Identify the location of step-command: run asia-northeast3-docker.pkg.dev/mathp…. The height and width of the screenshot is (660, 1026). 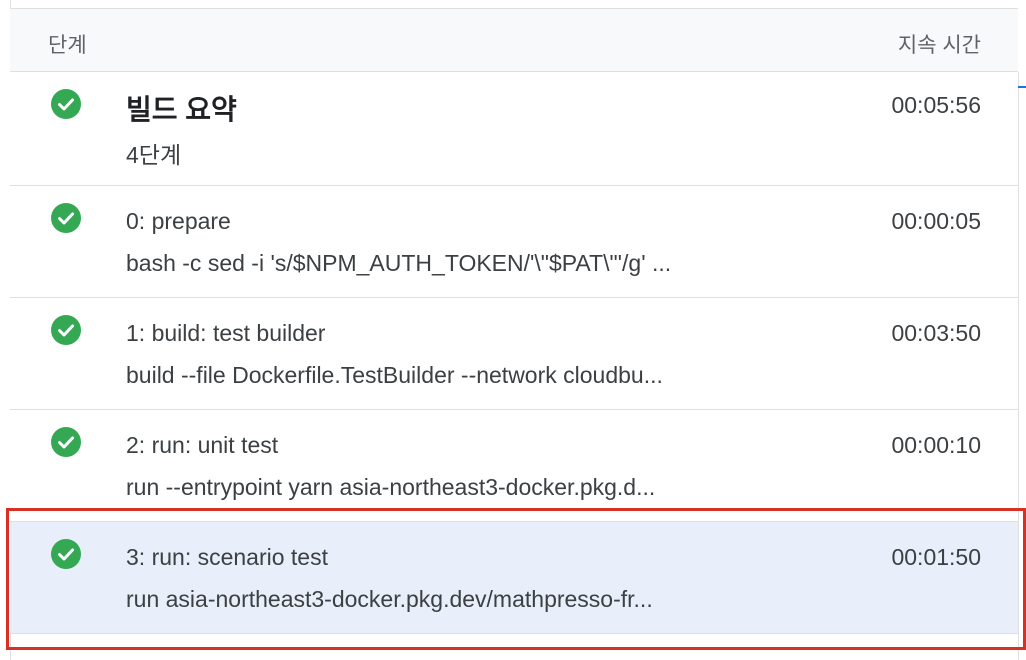
(389, 599).